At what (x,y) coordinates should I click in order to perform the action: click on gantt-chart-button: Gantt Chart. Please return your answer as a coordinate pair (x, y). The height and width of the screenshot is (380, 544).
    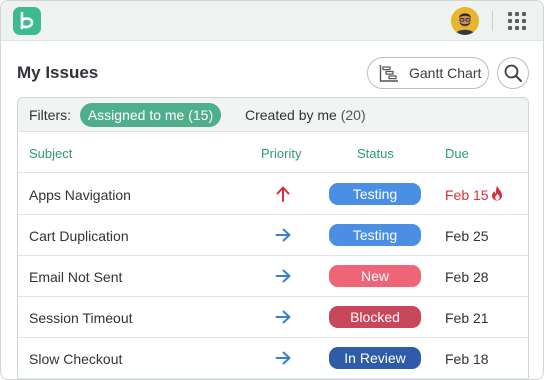
    Looking at the image, I should click on (428, 73).